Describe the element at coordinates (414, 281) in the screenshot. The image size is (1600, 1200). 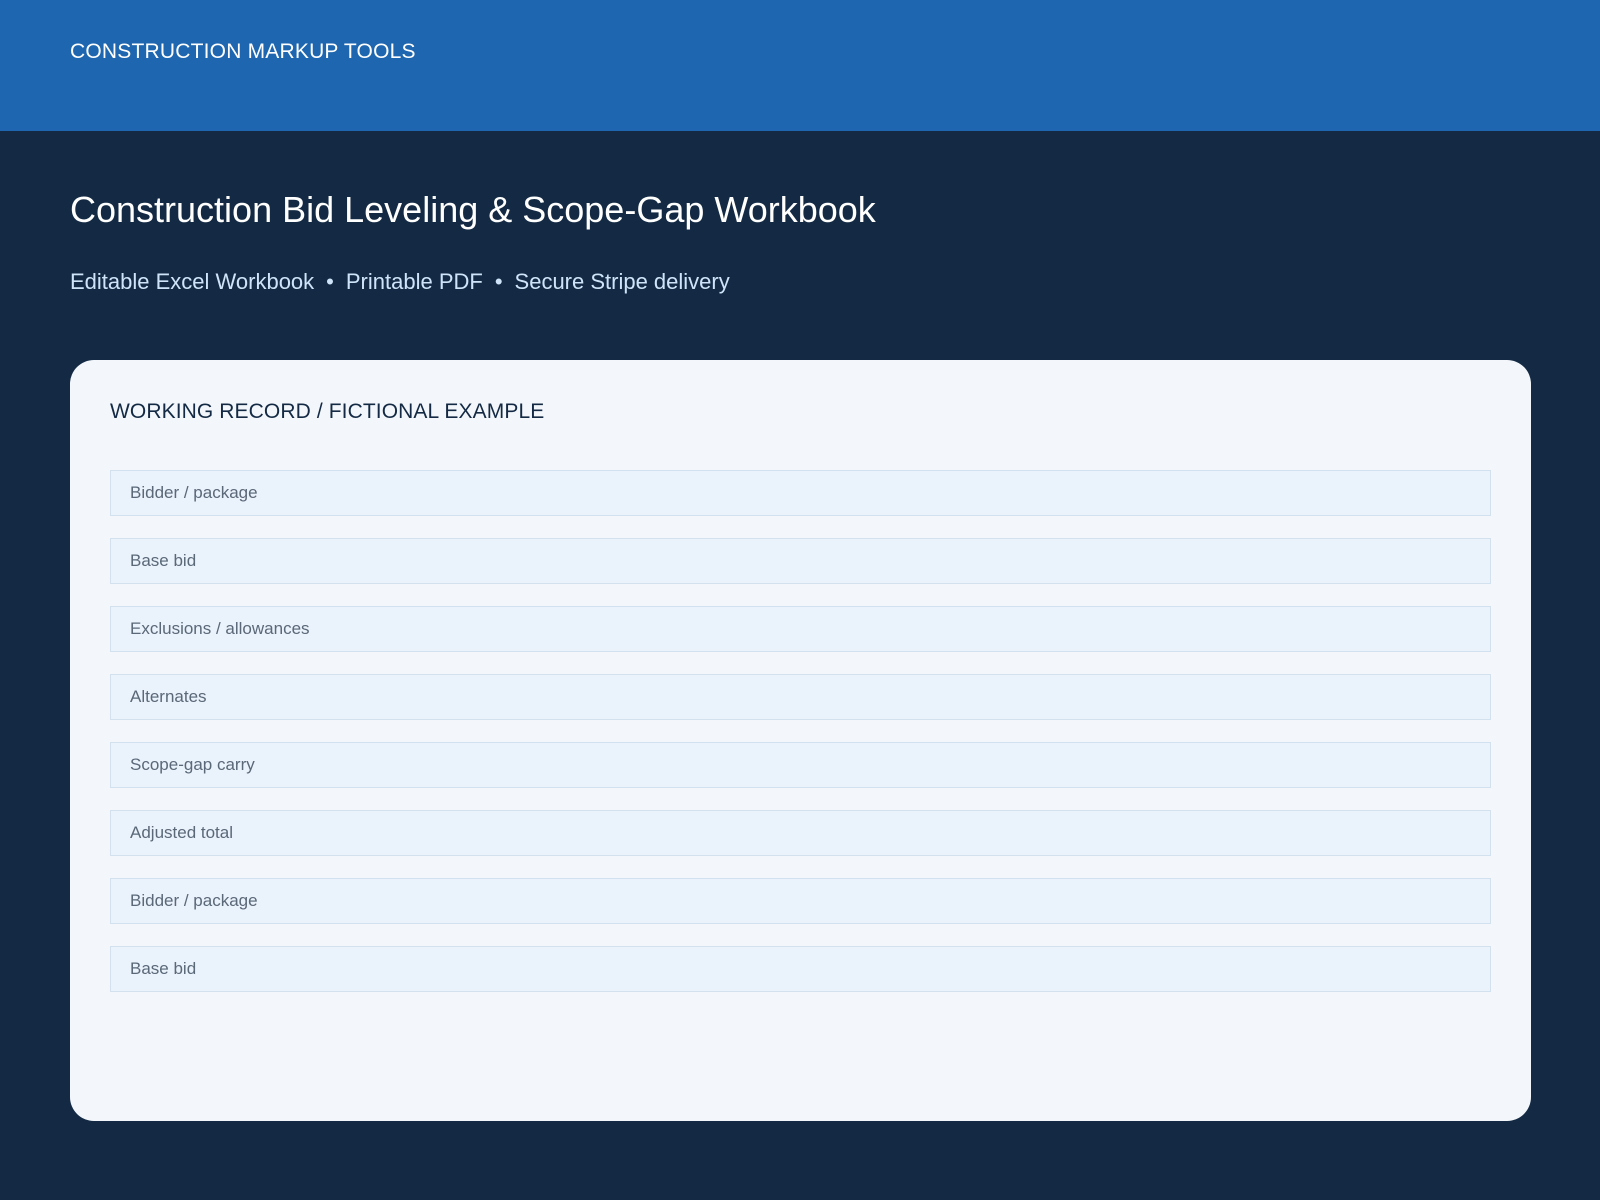
I see `feature-printable-pdf: Printable PDF` at that location.